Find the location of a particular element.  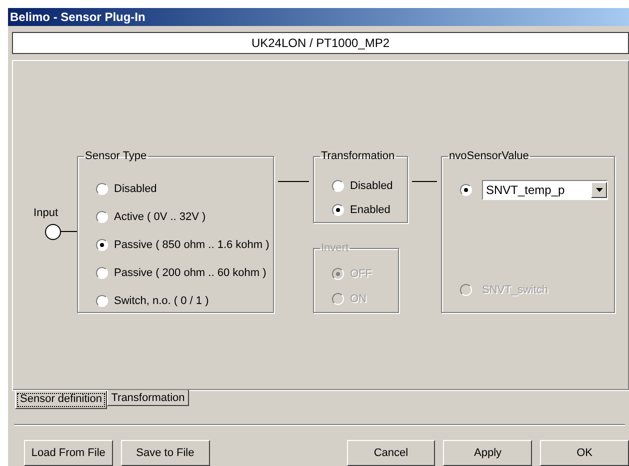

radio-label: Active ( 0V .. 32V ) is located at coordinates (160, 217).